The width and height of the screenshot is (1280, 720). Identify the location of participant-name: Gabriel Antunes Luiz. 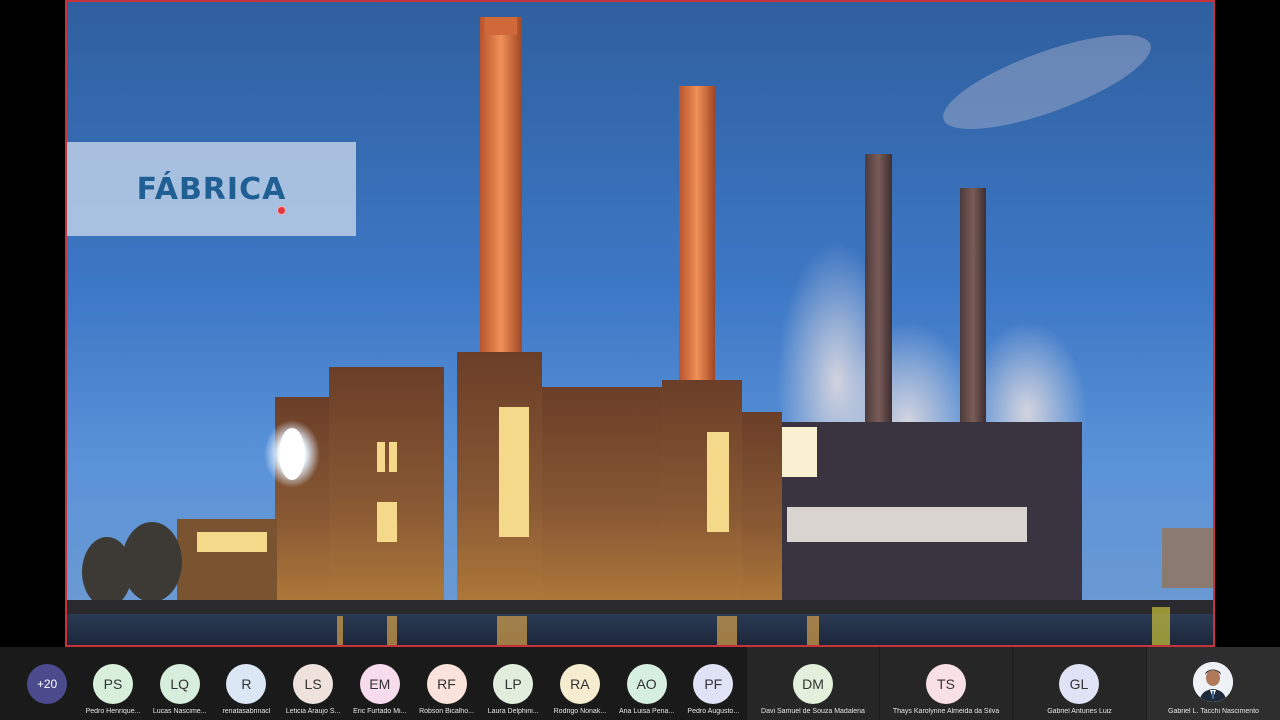
(1079, 711).